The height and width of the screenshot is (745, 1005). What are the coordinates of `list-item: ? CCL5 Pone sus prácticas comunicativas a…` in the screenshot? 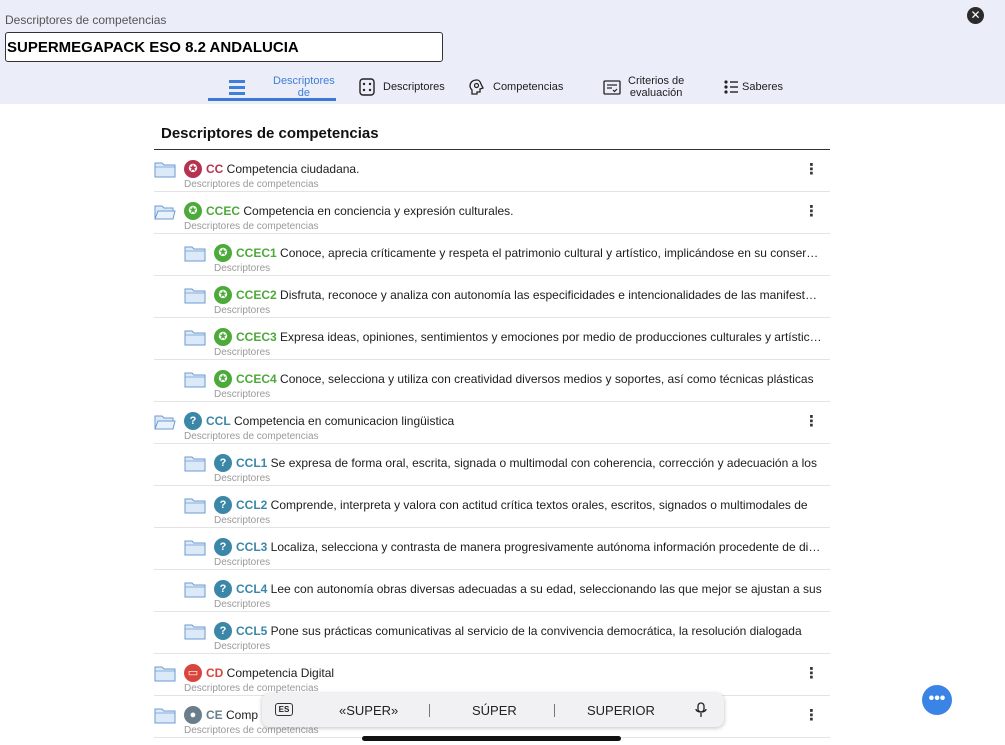 It's located at (492, 633).